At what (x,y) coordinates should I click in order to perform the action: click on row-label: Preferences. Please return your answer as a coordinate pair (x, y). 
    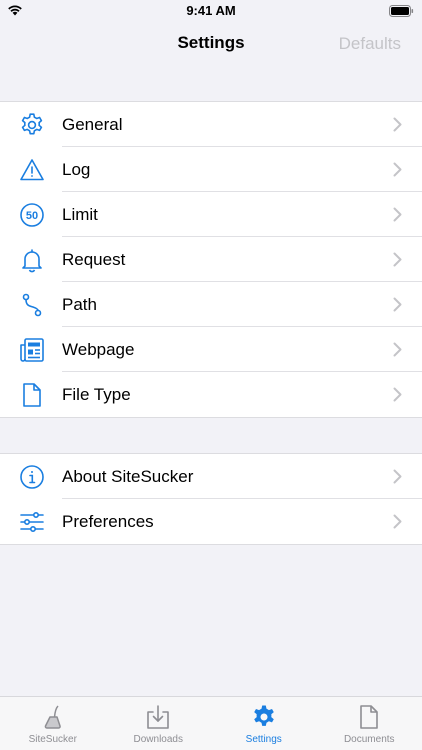
    Looking at the image, I should click on (108, 521).